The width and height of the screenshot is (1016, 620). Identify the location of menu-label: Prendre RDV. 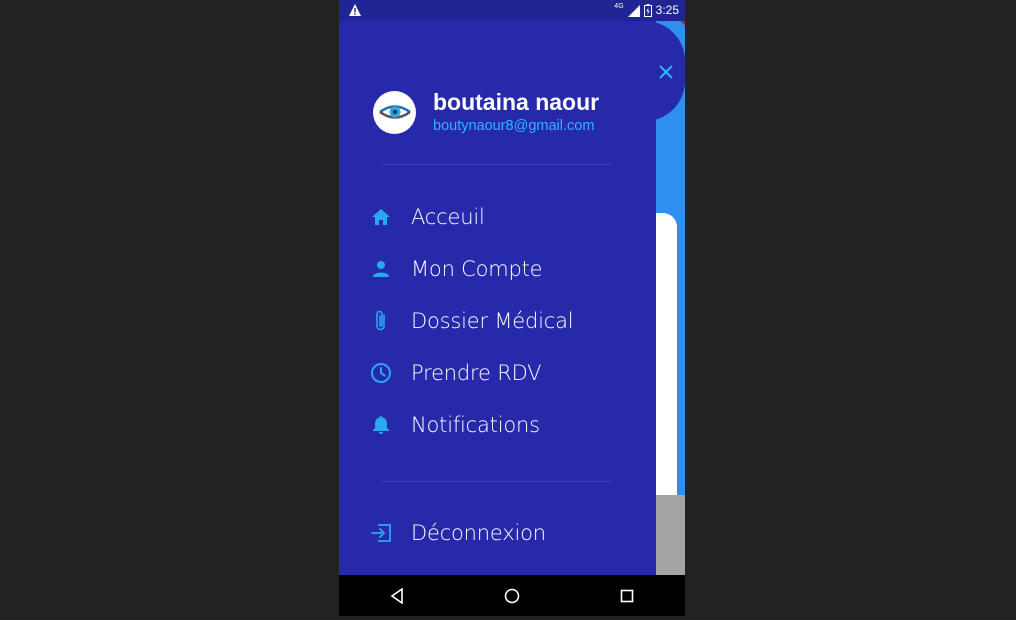
(476, 373).